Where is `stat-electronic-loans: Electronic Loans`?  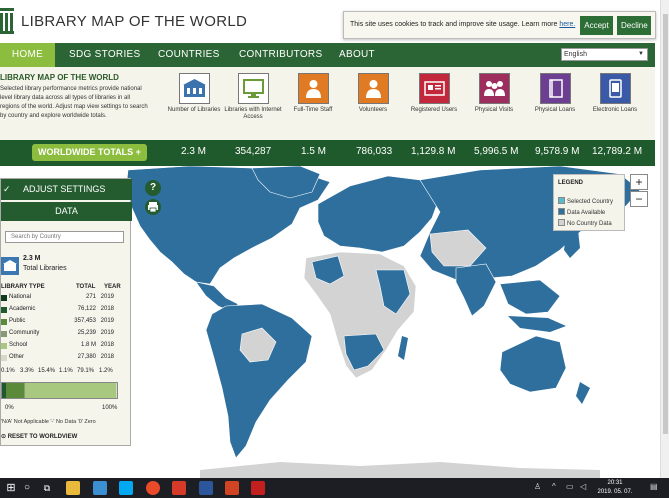 stat-electronic-loans: Electronic Loans is located at coordinates (615, 93).